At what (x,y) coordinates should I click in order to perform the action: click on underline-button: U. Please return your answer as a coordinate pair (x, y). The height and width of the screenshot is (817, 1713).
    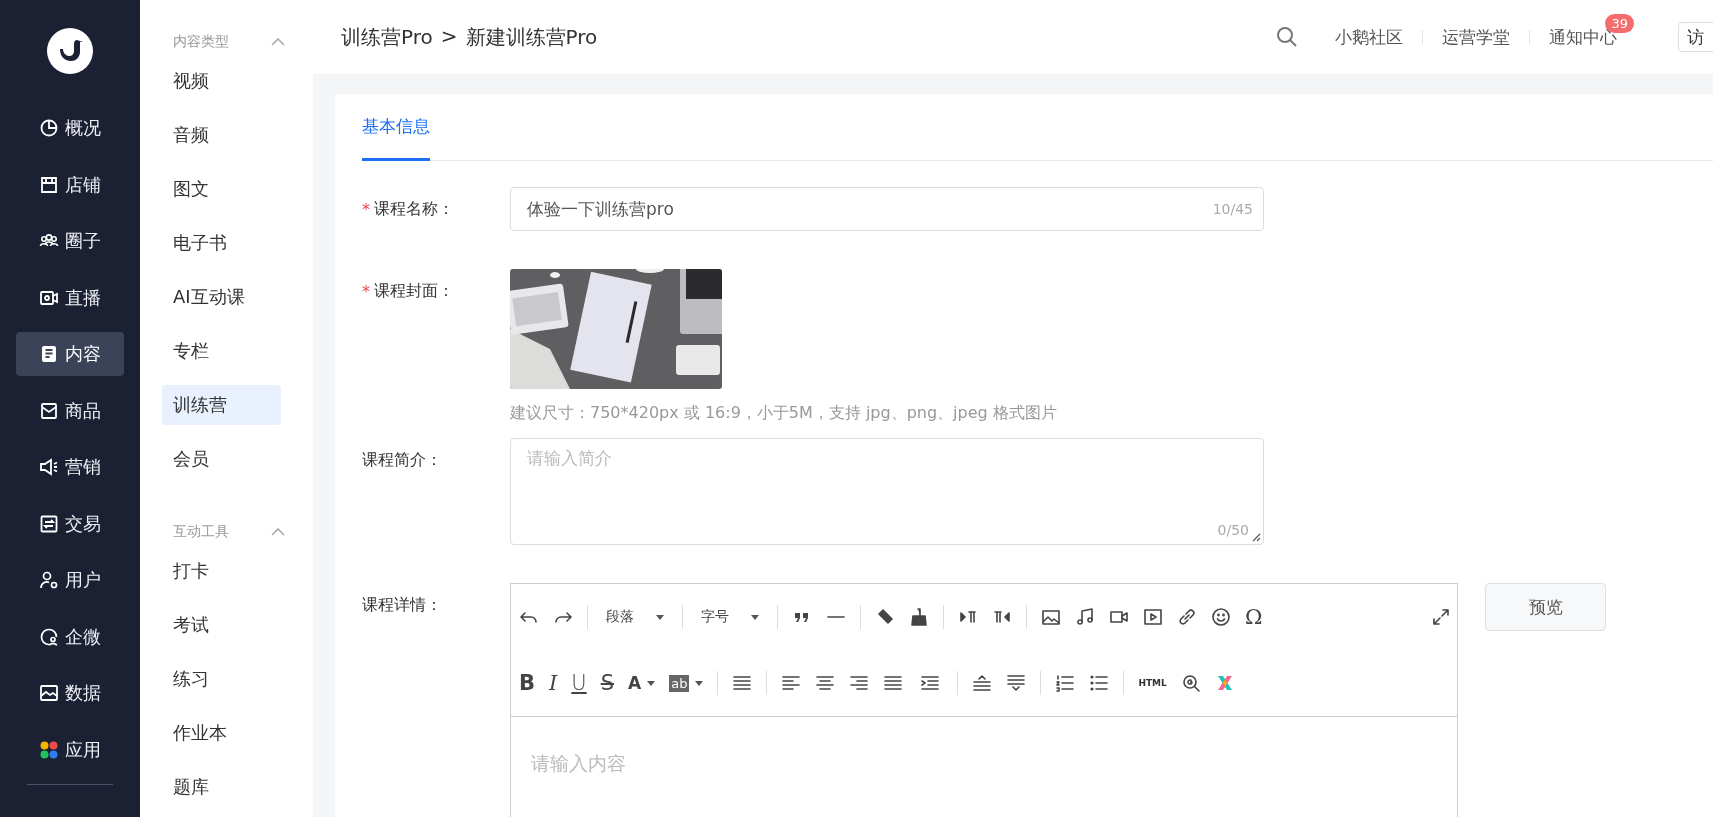
    Looking at the image, I should click on (579, 683).